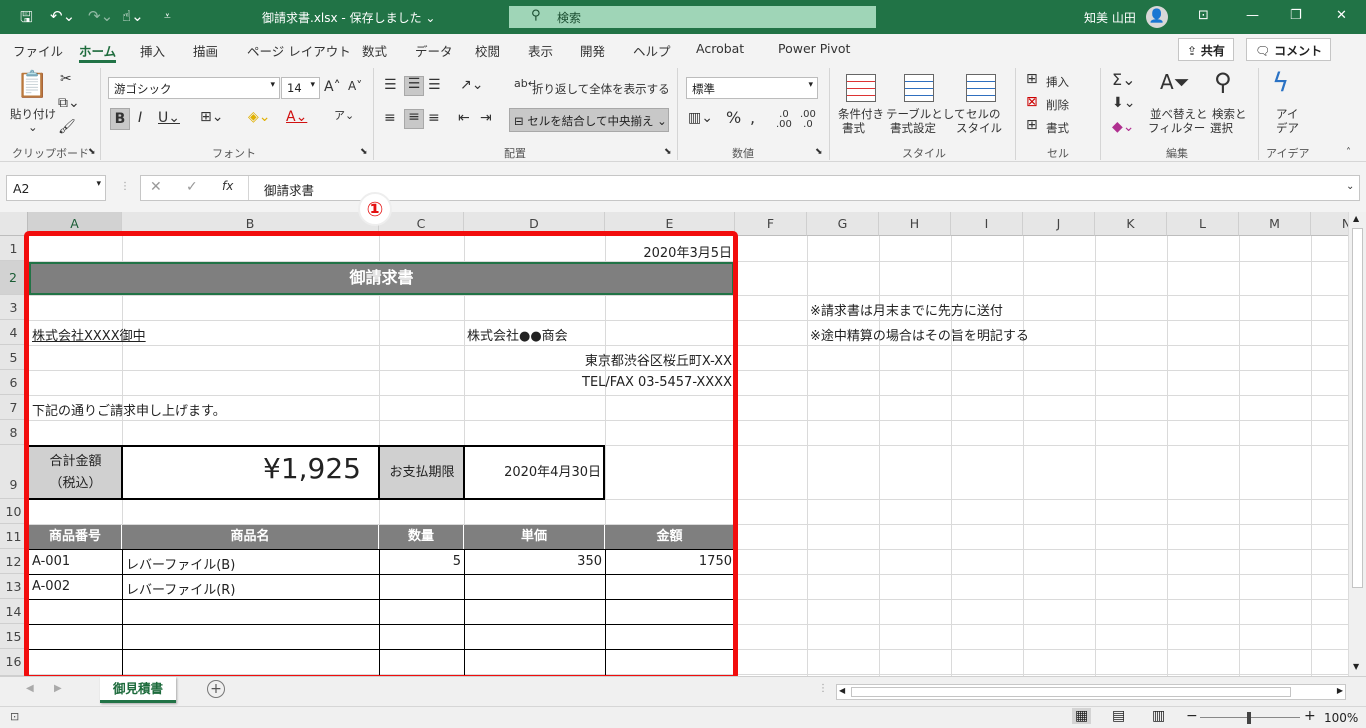  What do you see at coordinates (32, 85) in the screenshot?
I see `paste-icon: 📋` at bounding box center [32, 85].